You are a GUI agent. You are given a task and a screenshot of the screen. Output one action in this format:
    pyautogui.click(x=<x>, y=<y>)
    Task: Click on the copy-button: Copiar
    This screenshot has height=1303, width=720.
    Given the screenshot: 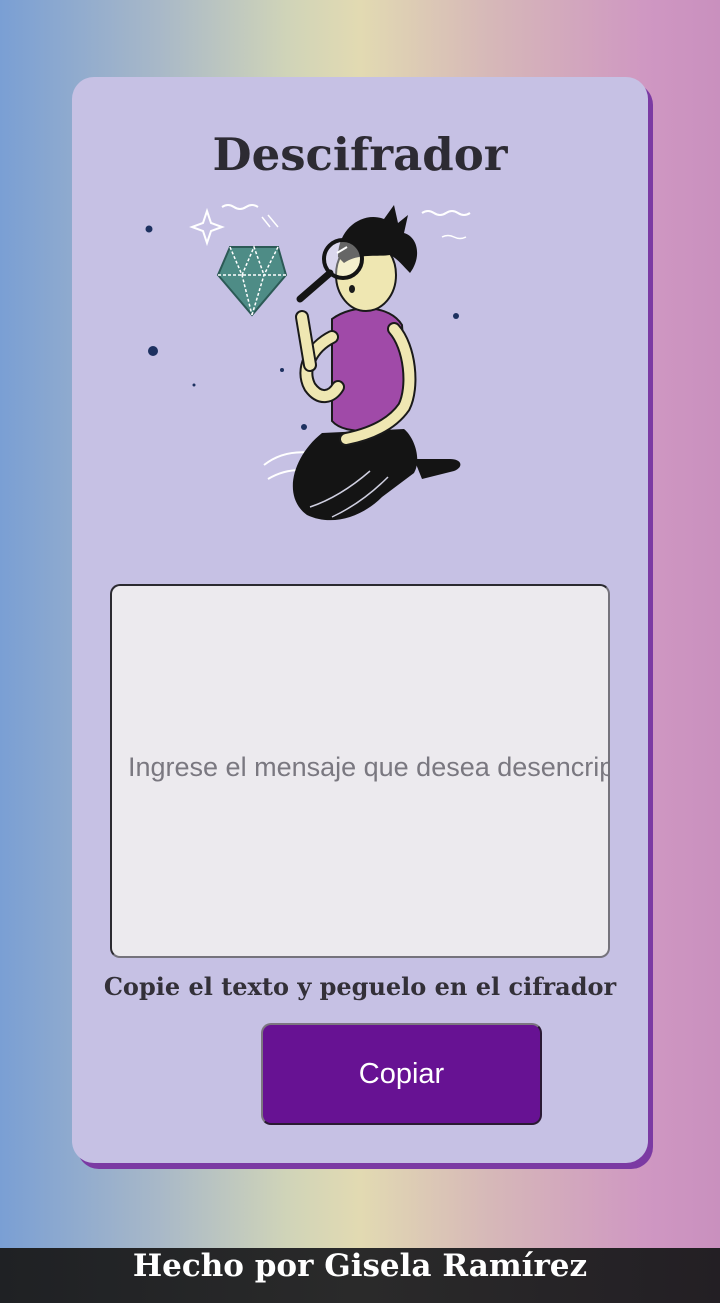 What is the action you would take?
    pyautogui.click(x=401, y=1074)
    